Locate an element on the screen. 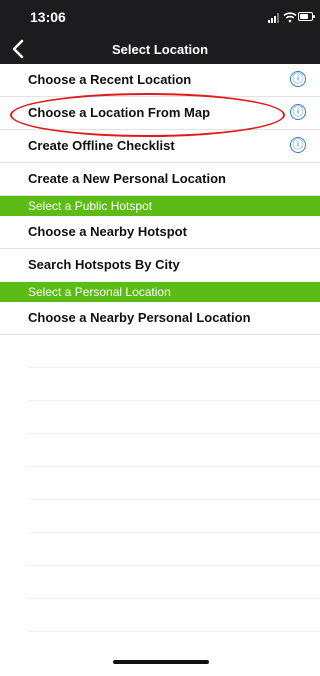  section-header-personal: Select a Personal Location is located at coordinates (160, 292).